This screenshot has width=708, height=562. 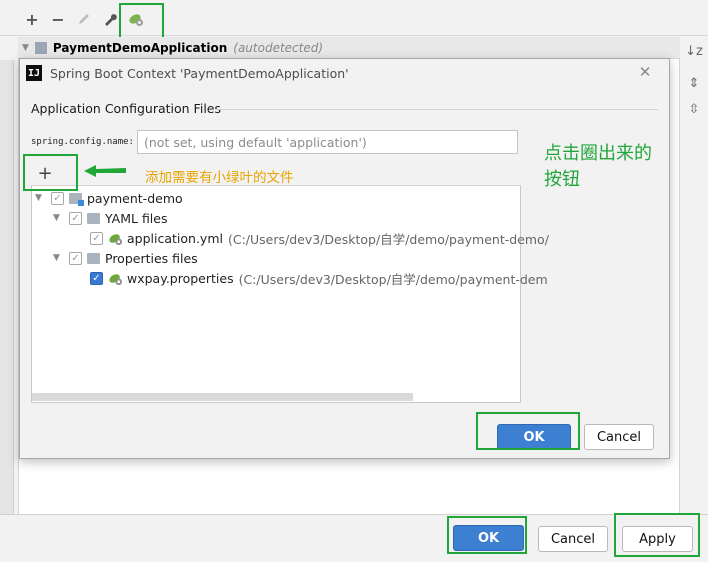 What do you see at coordinates (573, 539) in the screenshot?
I see `settings-cancel-button: Cancel` at bounding box center [573, 539].